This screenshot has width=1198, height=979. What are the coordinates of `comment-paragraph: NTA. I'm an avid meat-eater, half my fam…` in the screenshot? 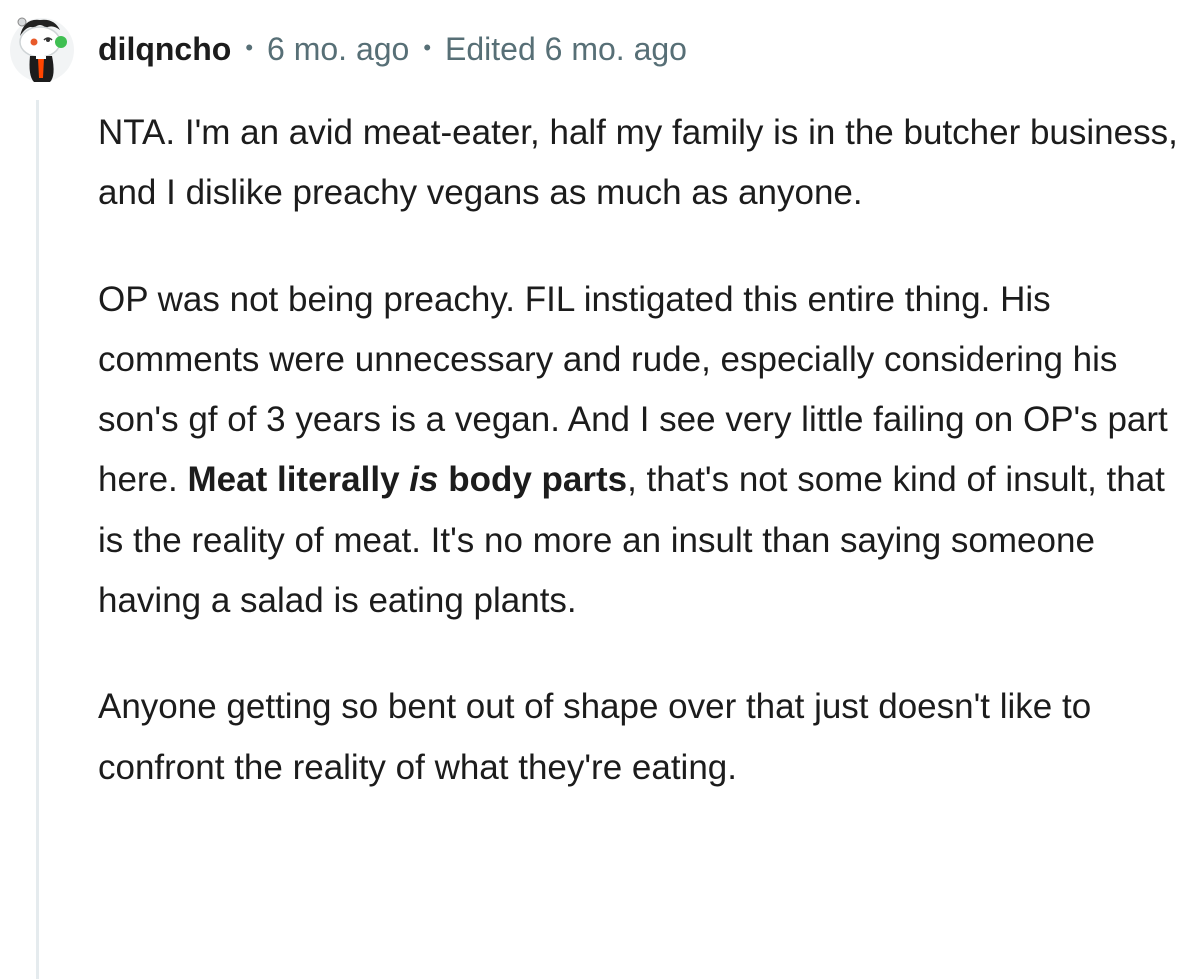 It's located at (638, 163).